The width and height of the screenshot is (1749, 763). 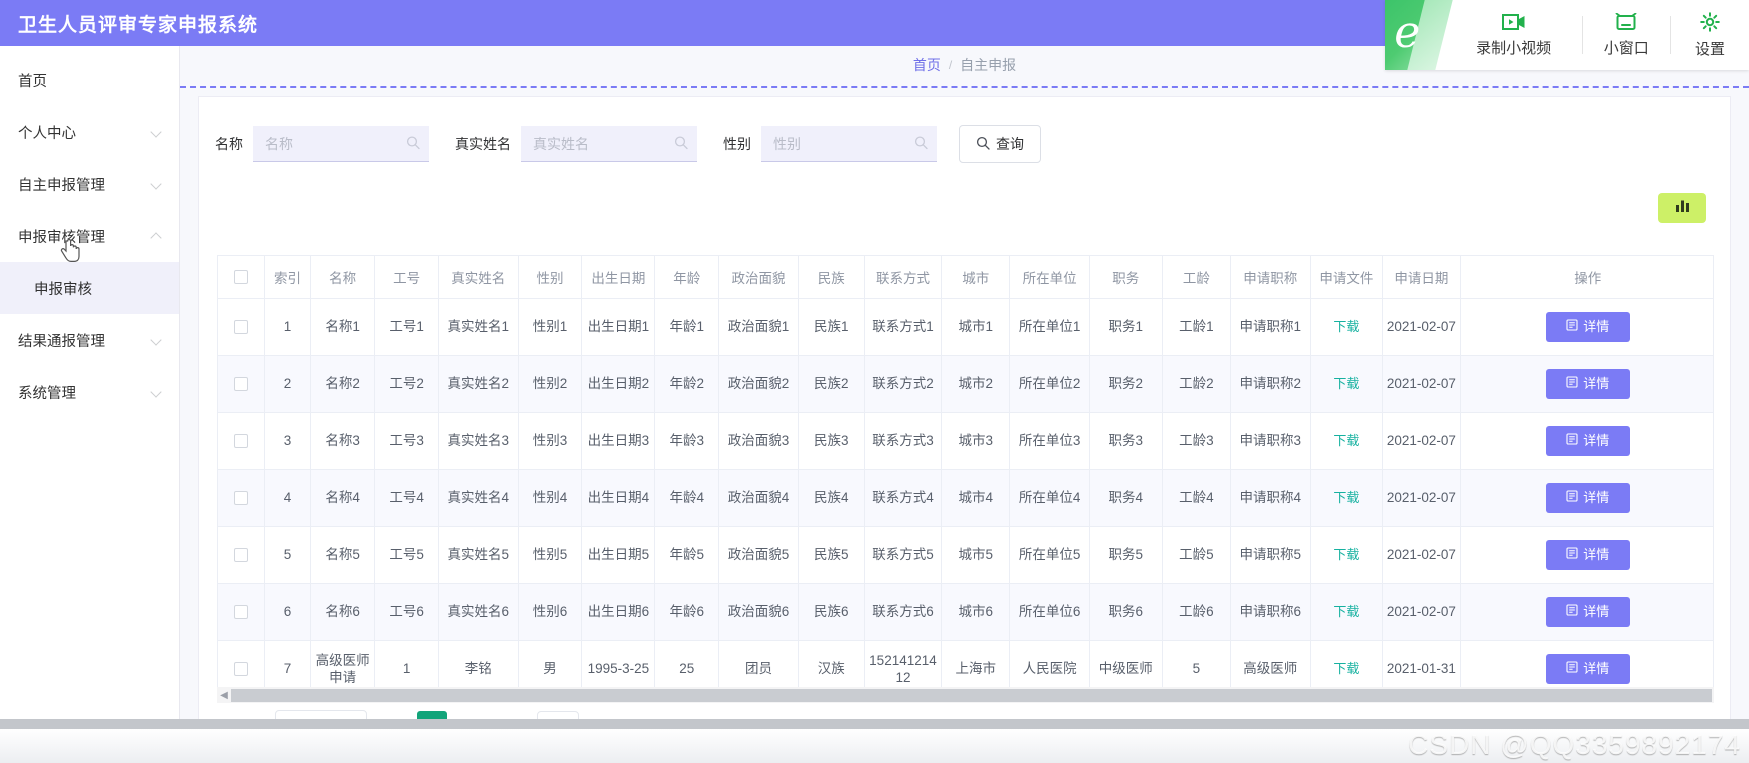 What do you see at coordinates (89, 132) in the screenshot?
I see `sidebar-item-personal-center: 个人中心` at bounding box center [89, 132].